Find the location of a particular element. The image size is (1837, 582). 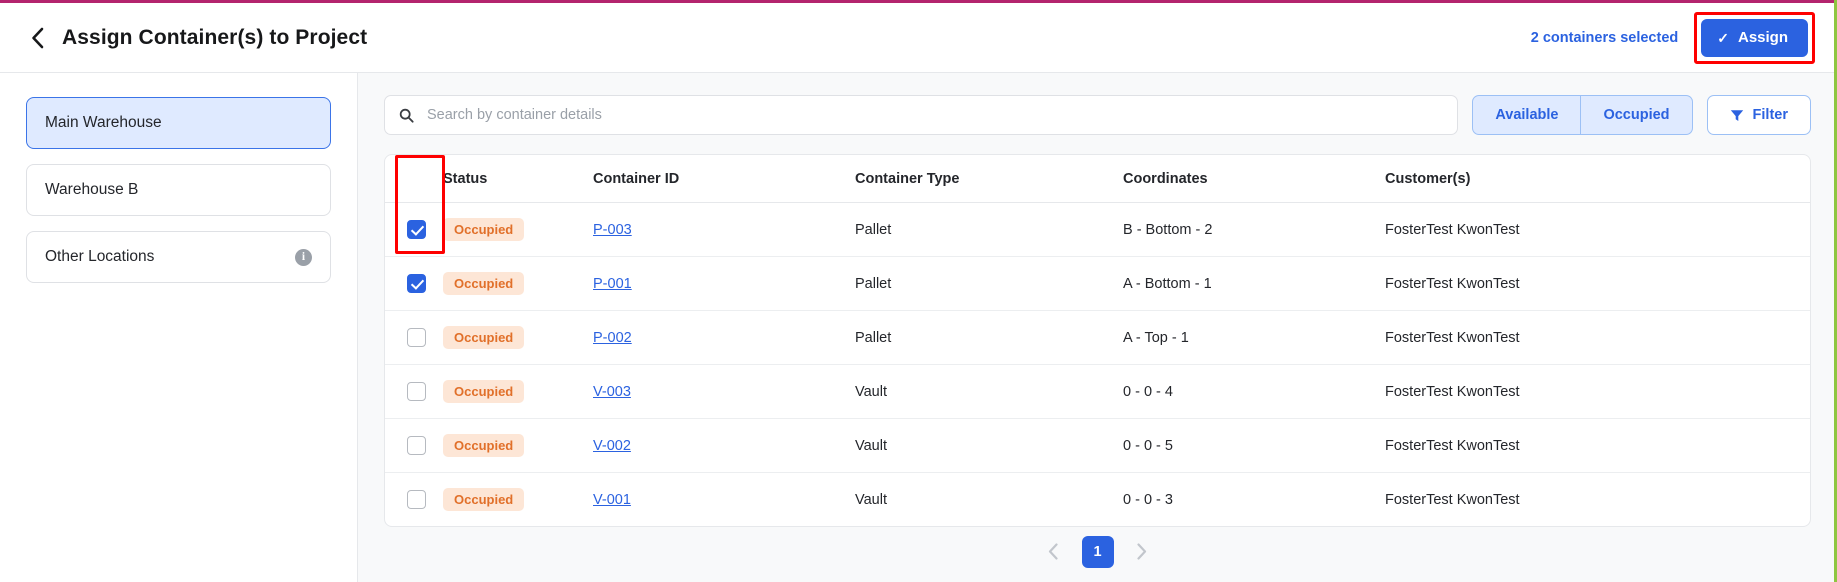

assign-button: ✓ Assign is located at coordinates (1754, 37).